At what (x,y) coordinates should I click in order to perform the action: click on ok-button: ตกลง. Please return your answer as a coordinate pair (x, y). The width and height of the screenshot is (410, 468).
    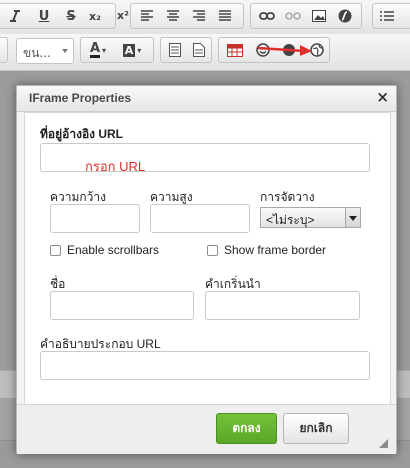
    Looking at the image, I should click on (246, 428).